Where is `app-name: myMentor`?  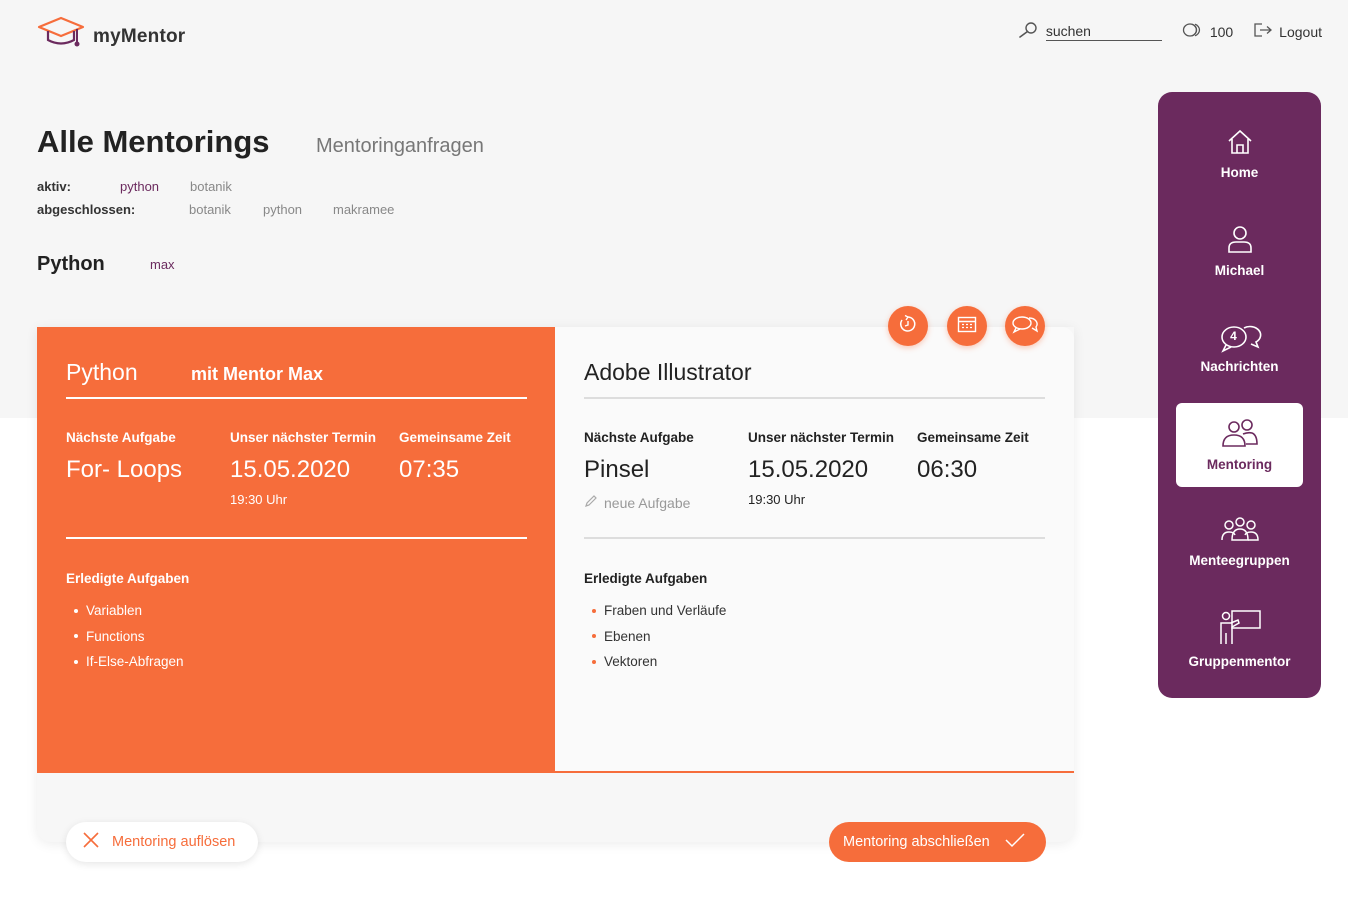 app-name: myMentor is located at coordinates (139, 36).